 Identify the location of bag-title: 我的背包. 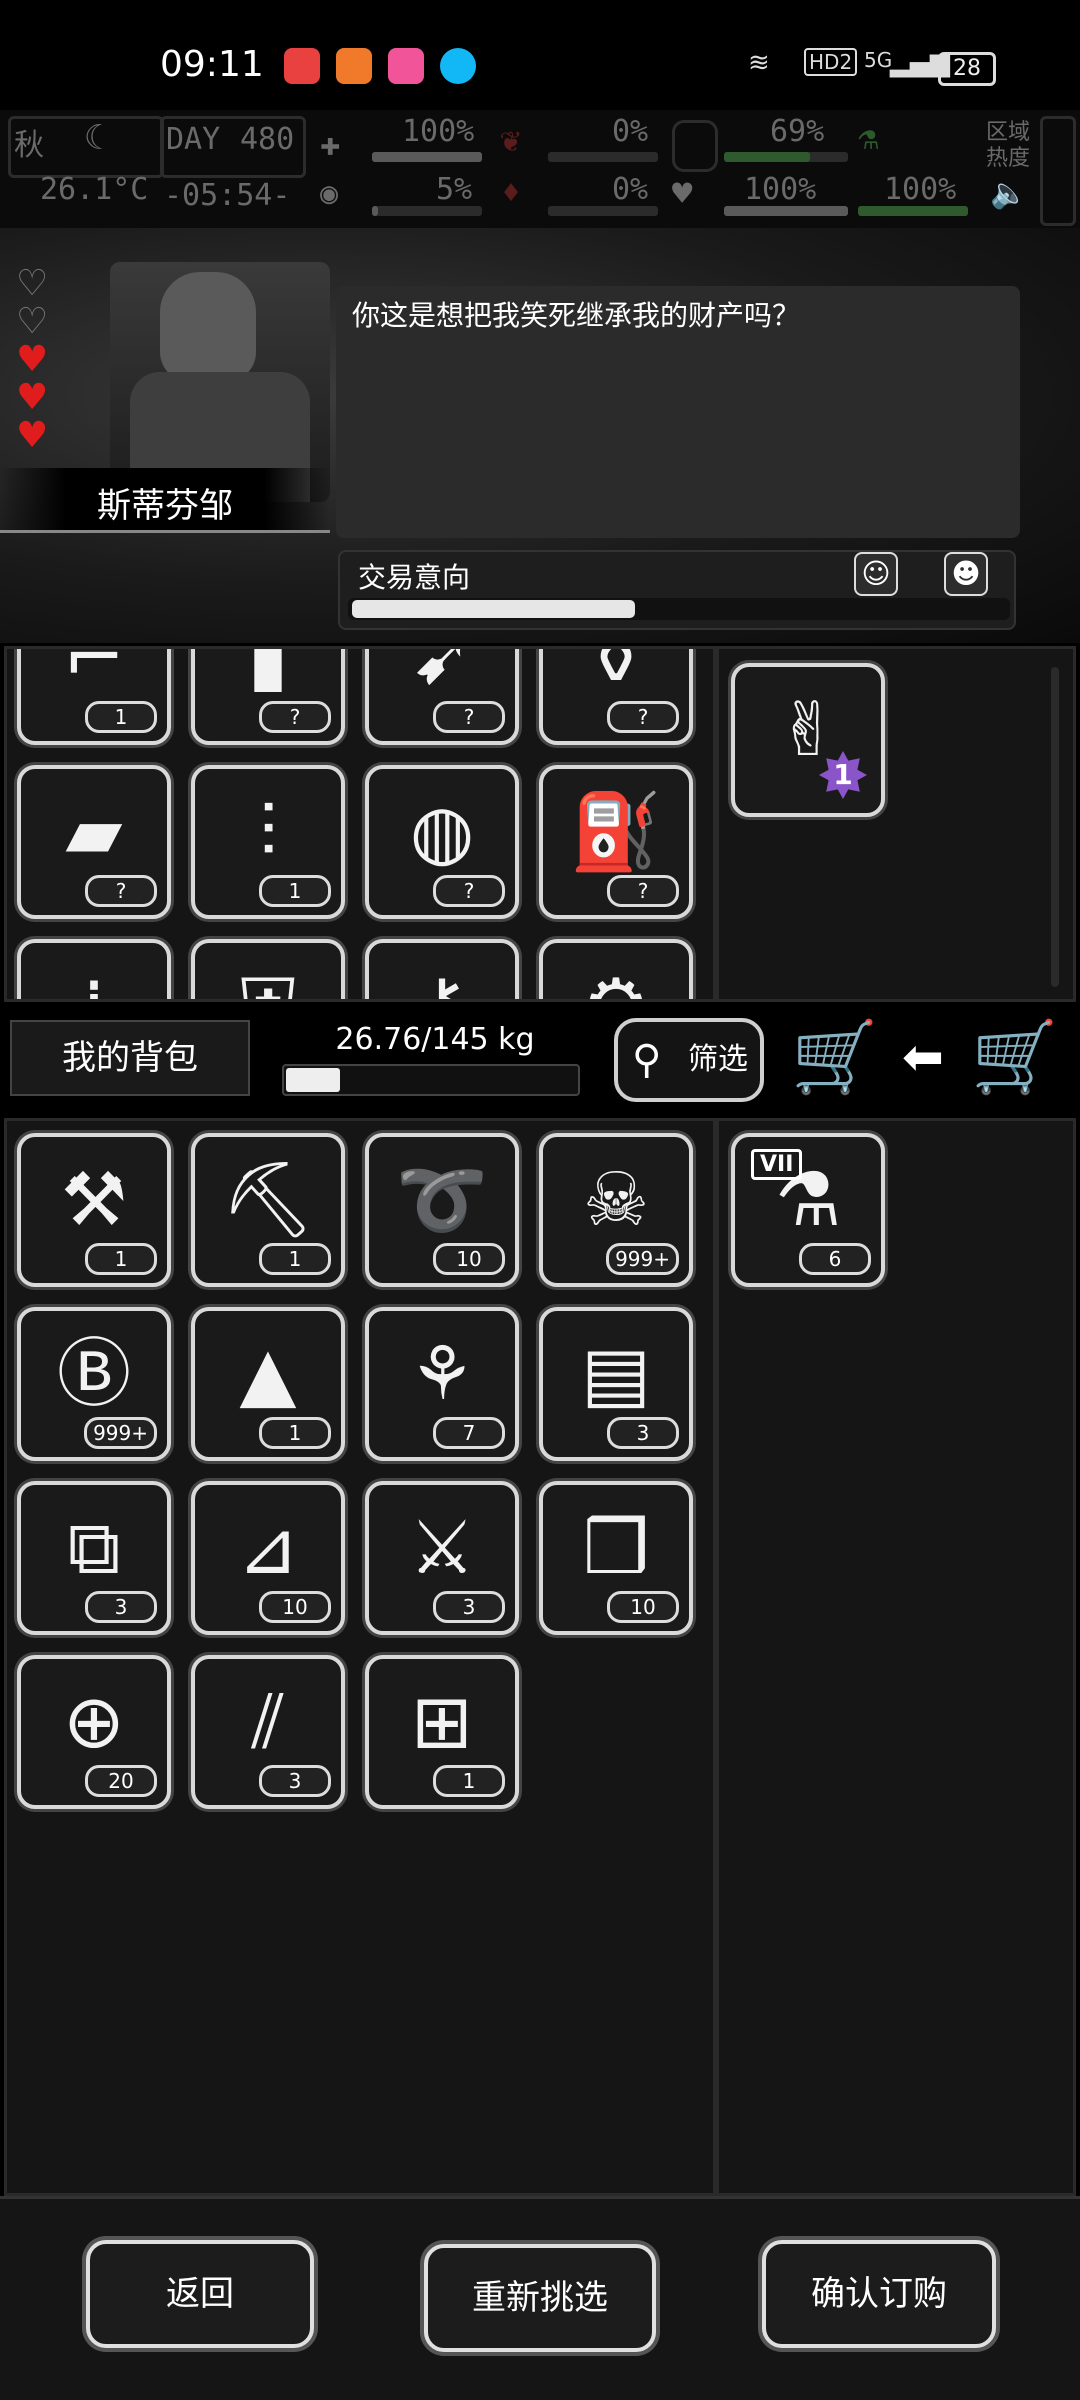
(130, 1058).